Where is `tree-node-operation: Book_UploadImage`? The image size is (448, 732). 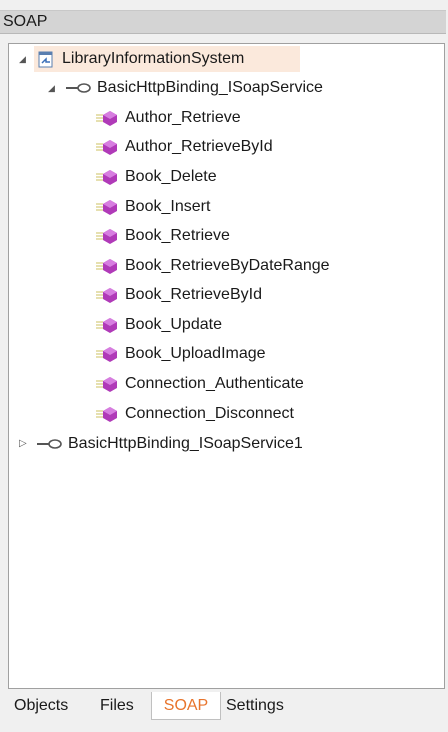
tree-node-operation: Book_UploadImage is located at coordinates (210, 354).